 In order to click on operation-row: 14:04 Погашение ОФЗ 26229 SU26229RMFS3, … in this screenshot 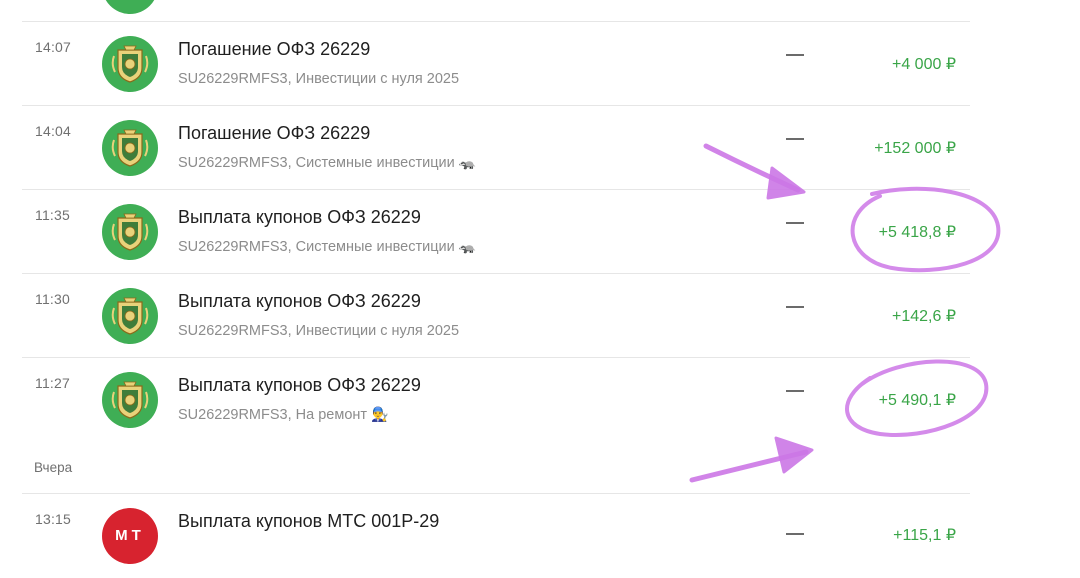, I will do `click(496, 148)`.